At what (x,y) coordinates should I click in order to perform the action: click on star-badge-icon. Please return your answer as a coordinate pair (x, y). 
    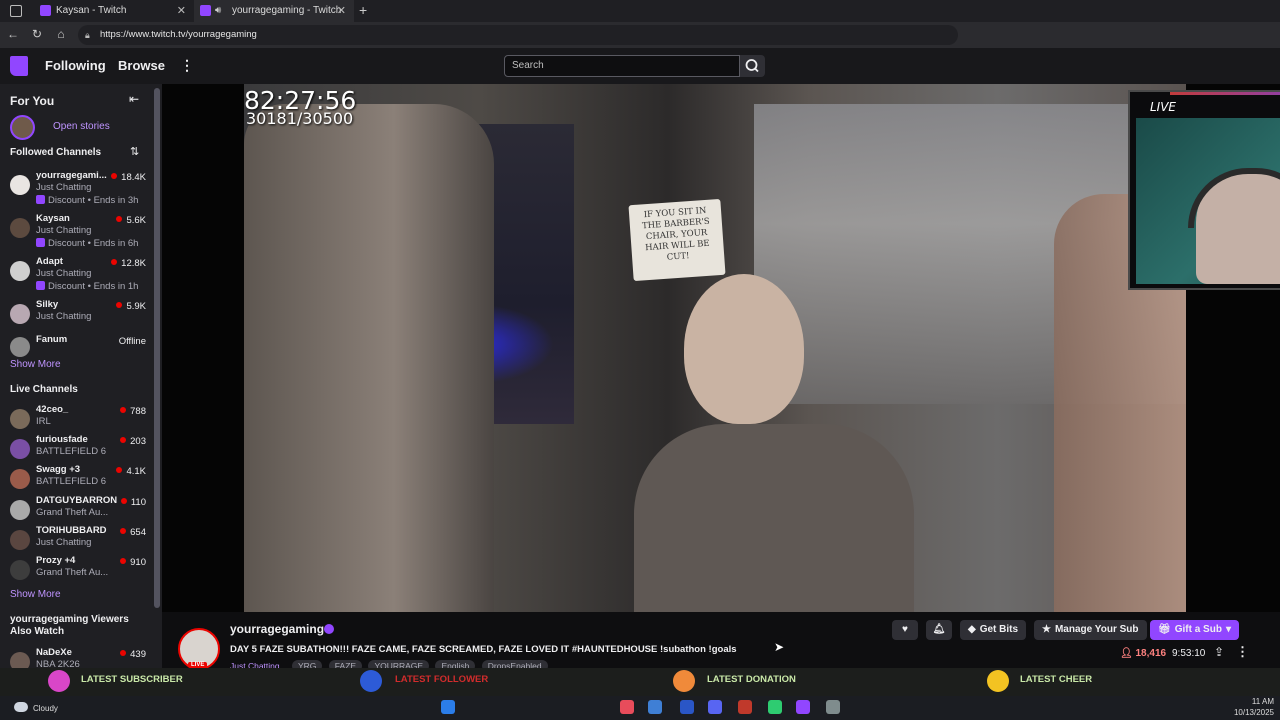
    Looking at the image, I should click on (59, 681).